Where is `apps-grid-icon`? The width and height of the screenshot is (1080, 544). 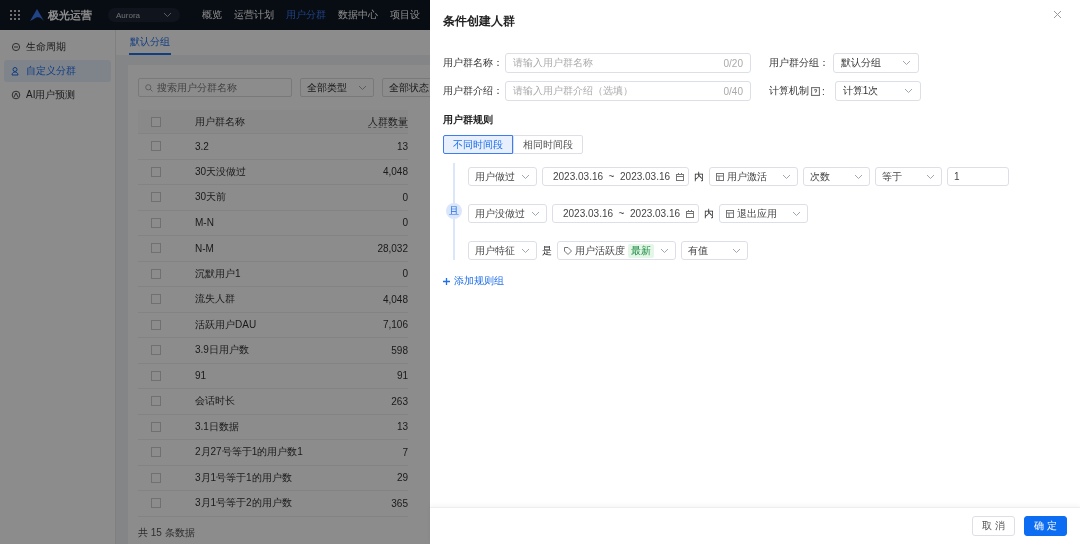 apps-grid-icon is located at coordinates (15, 15).